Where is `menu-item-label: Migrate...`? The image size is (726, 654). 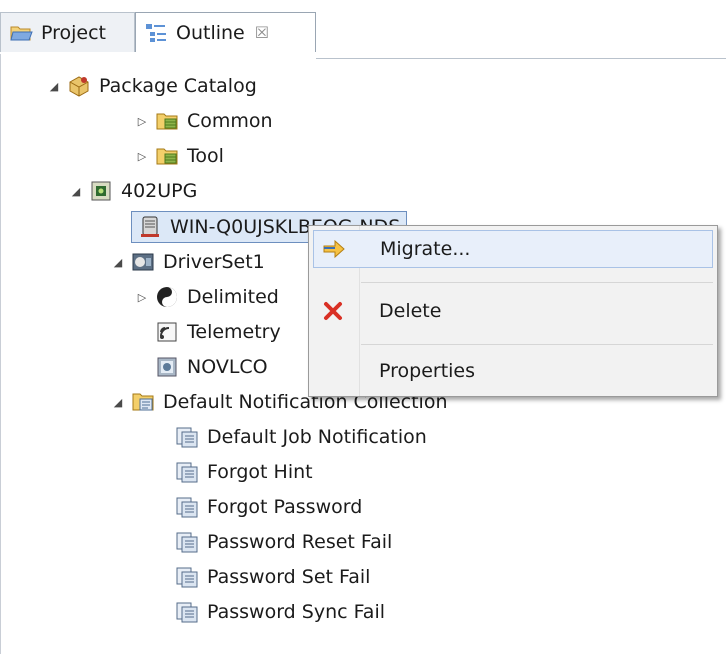 menu-item-label: Migrate... is located at coordinates (425, 249).